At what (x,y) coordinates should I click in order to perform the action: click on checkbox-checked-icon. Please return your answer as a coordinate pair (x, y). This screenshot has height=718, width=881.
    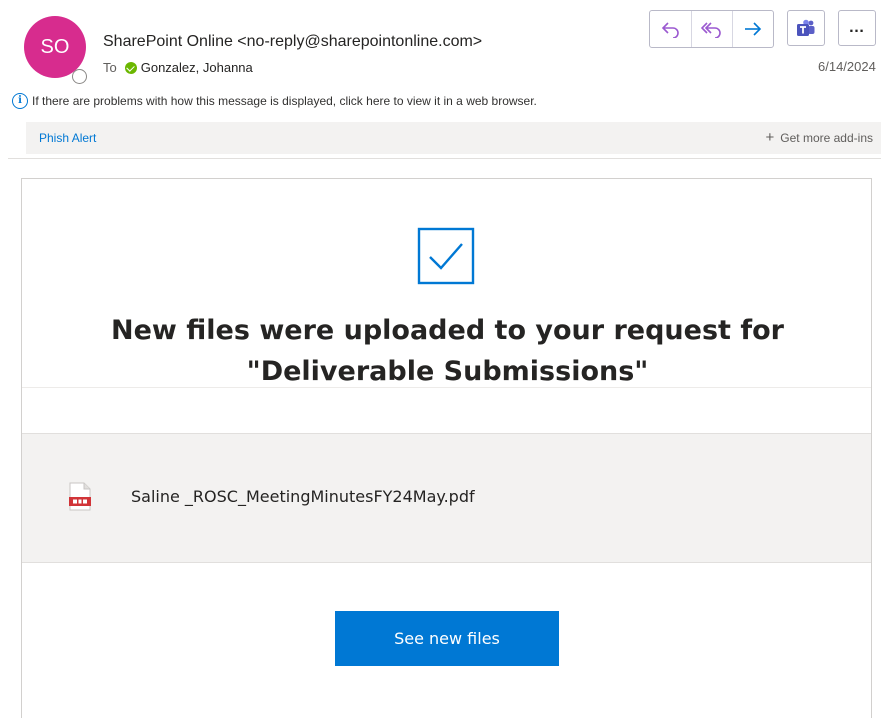
    Looking at the image, I should click on (446, 256).